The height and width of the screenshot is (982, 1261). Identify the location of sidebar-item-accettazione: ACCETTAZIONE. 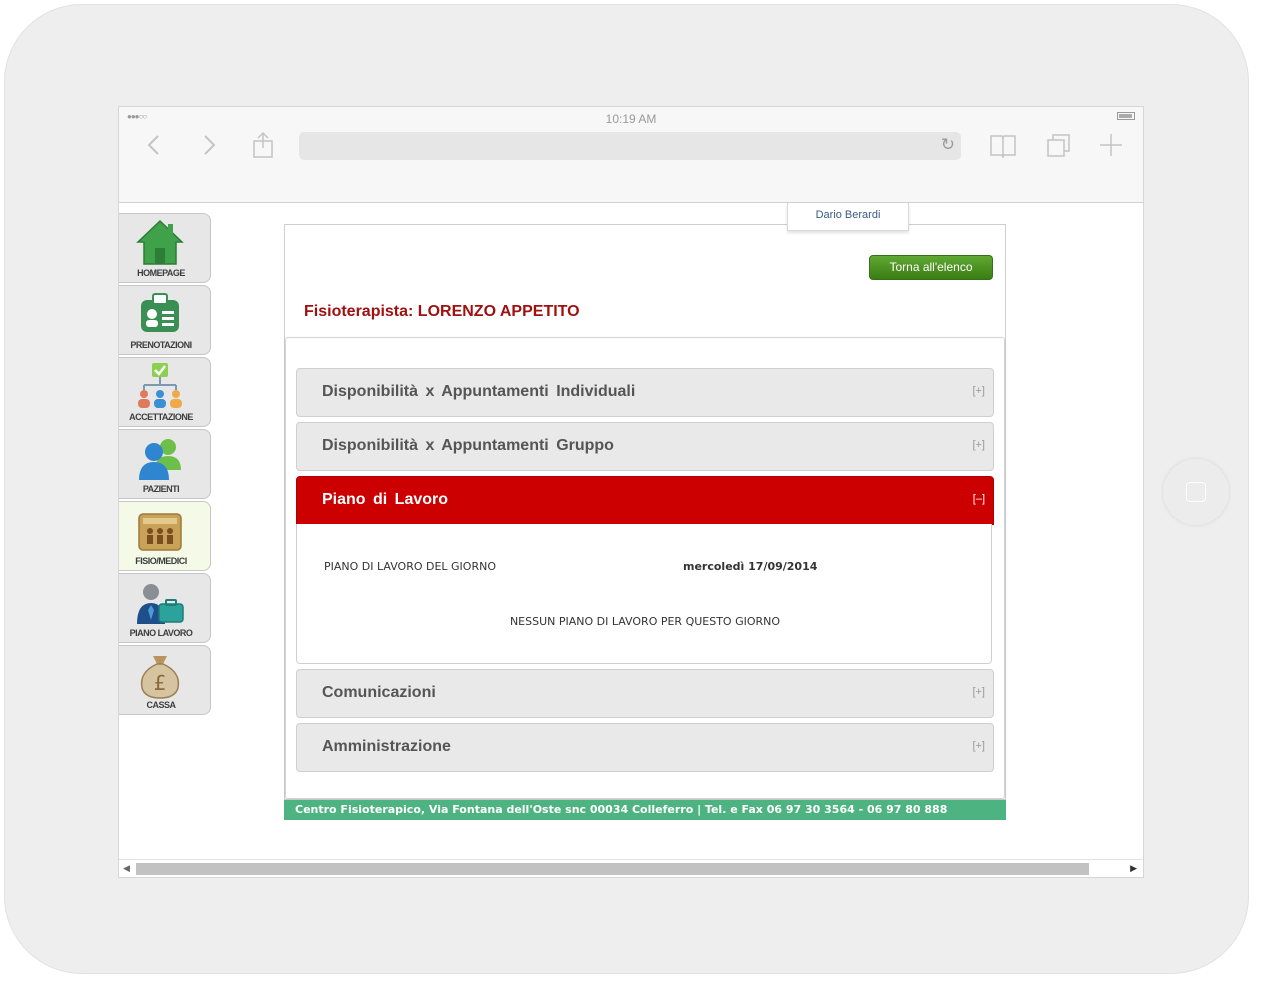
(165, 392).